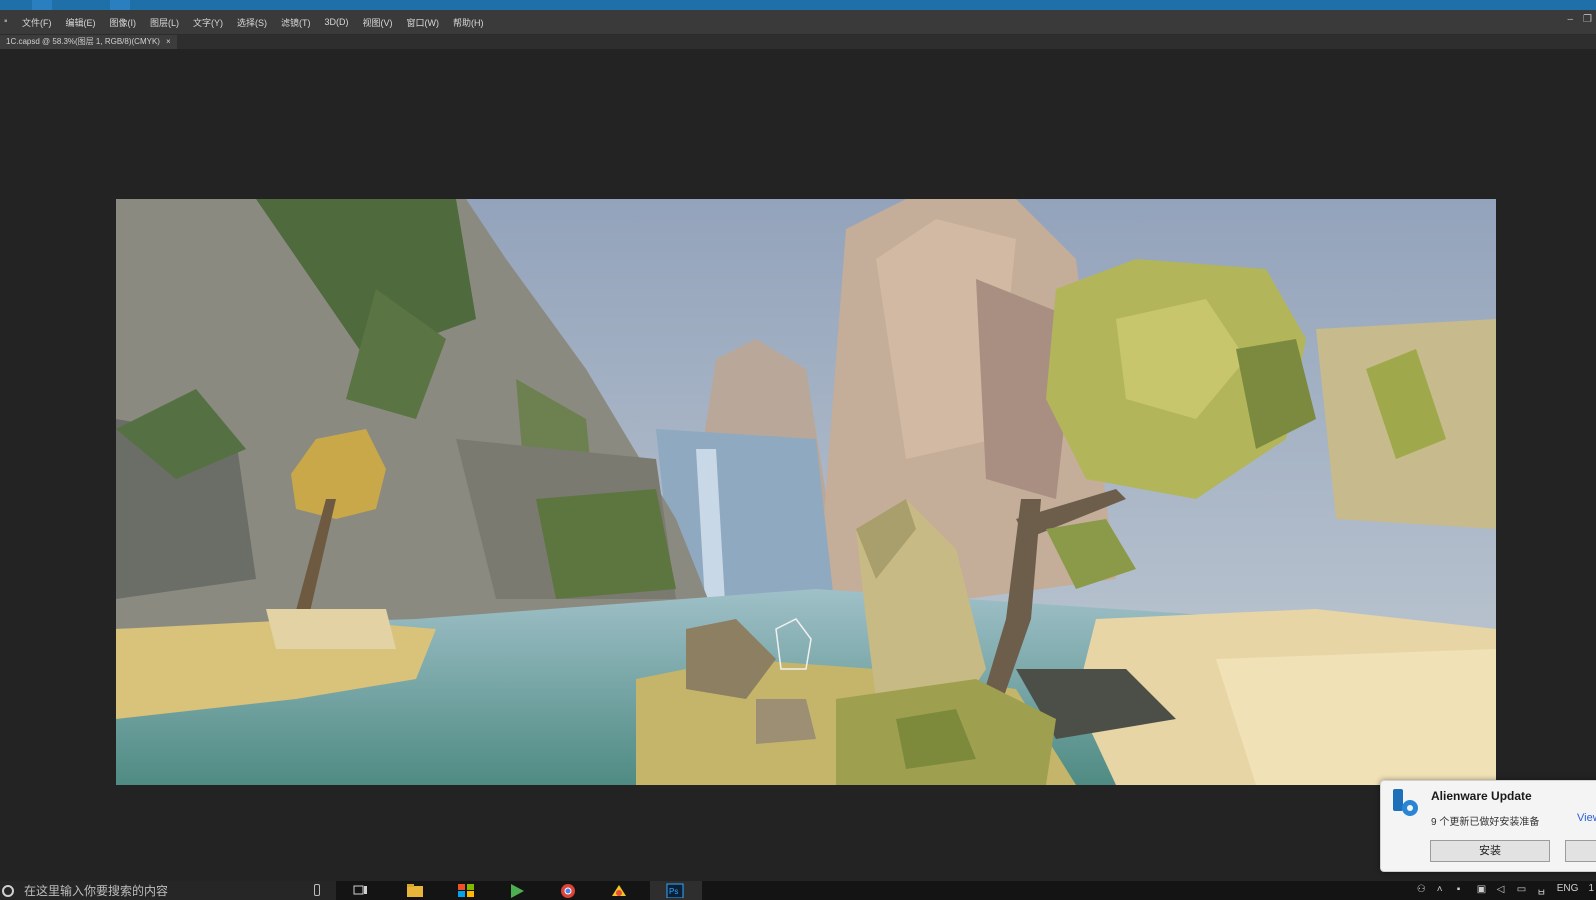 The image size is (1596, 900). I want to click on menu-help: 帮助(H), so click(468, 22).